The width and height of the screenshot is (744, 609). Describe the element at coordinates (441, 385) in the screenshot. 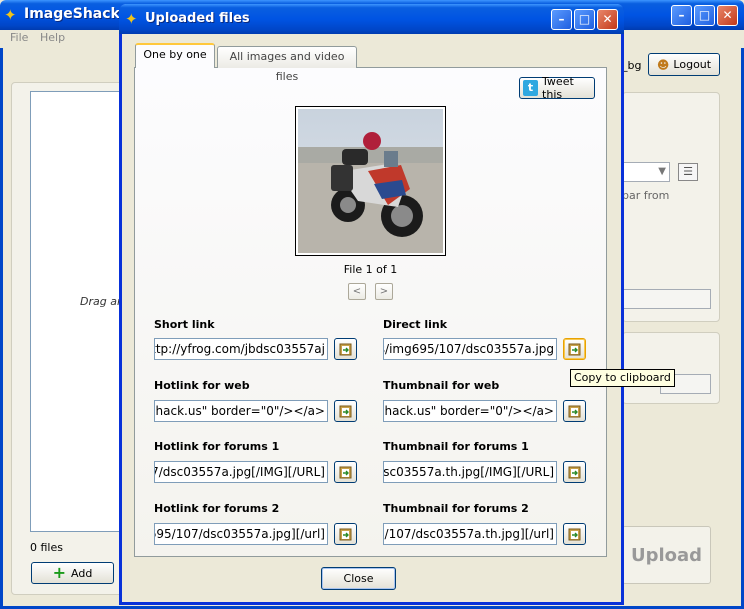

I see `thumbnail-web-label: Thumbnail for web` at that location.